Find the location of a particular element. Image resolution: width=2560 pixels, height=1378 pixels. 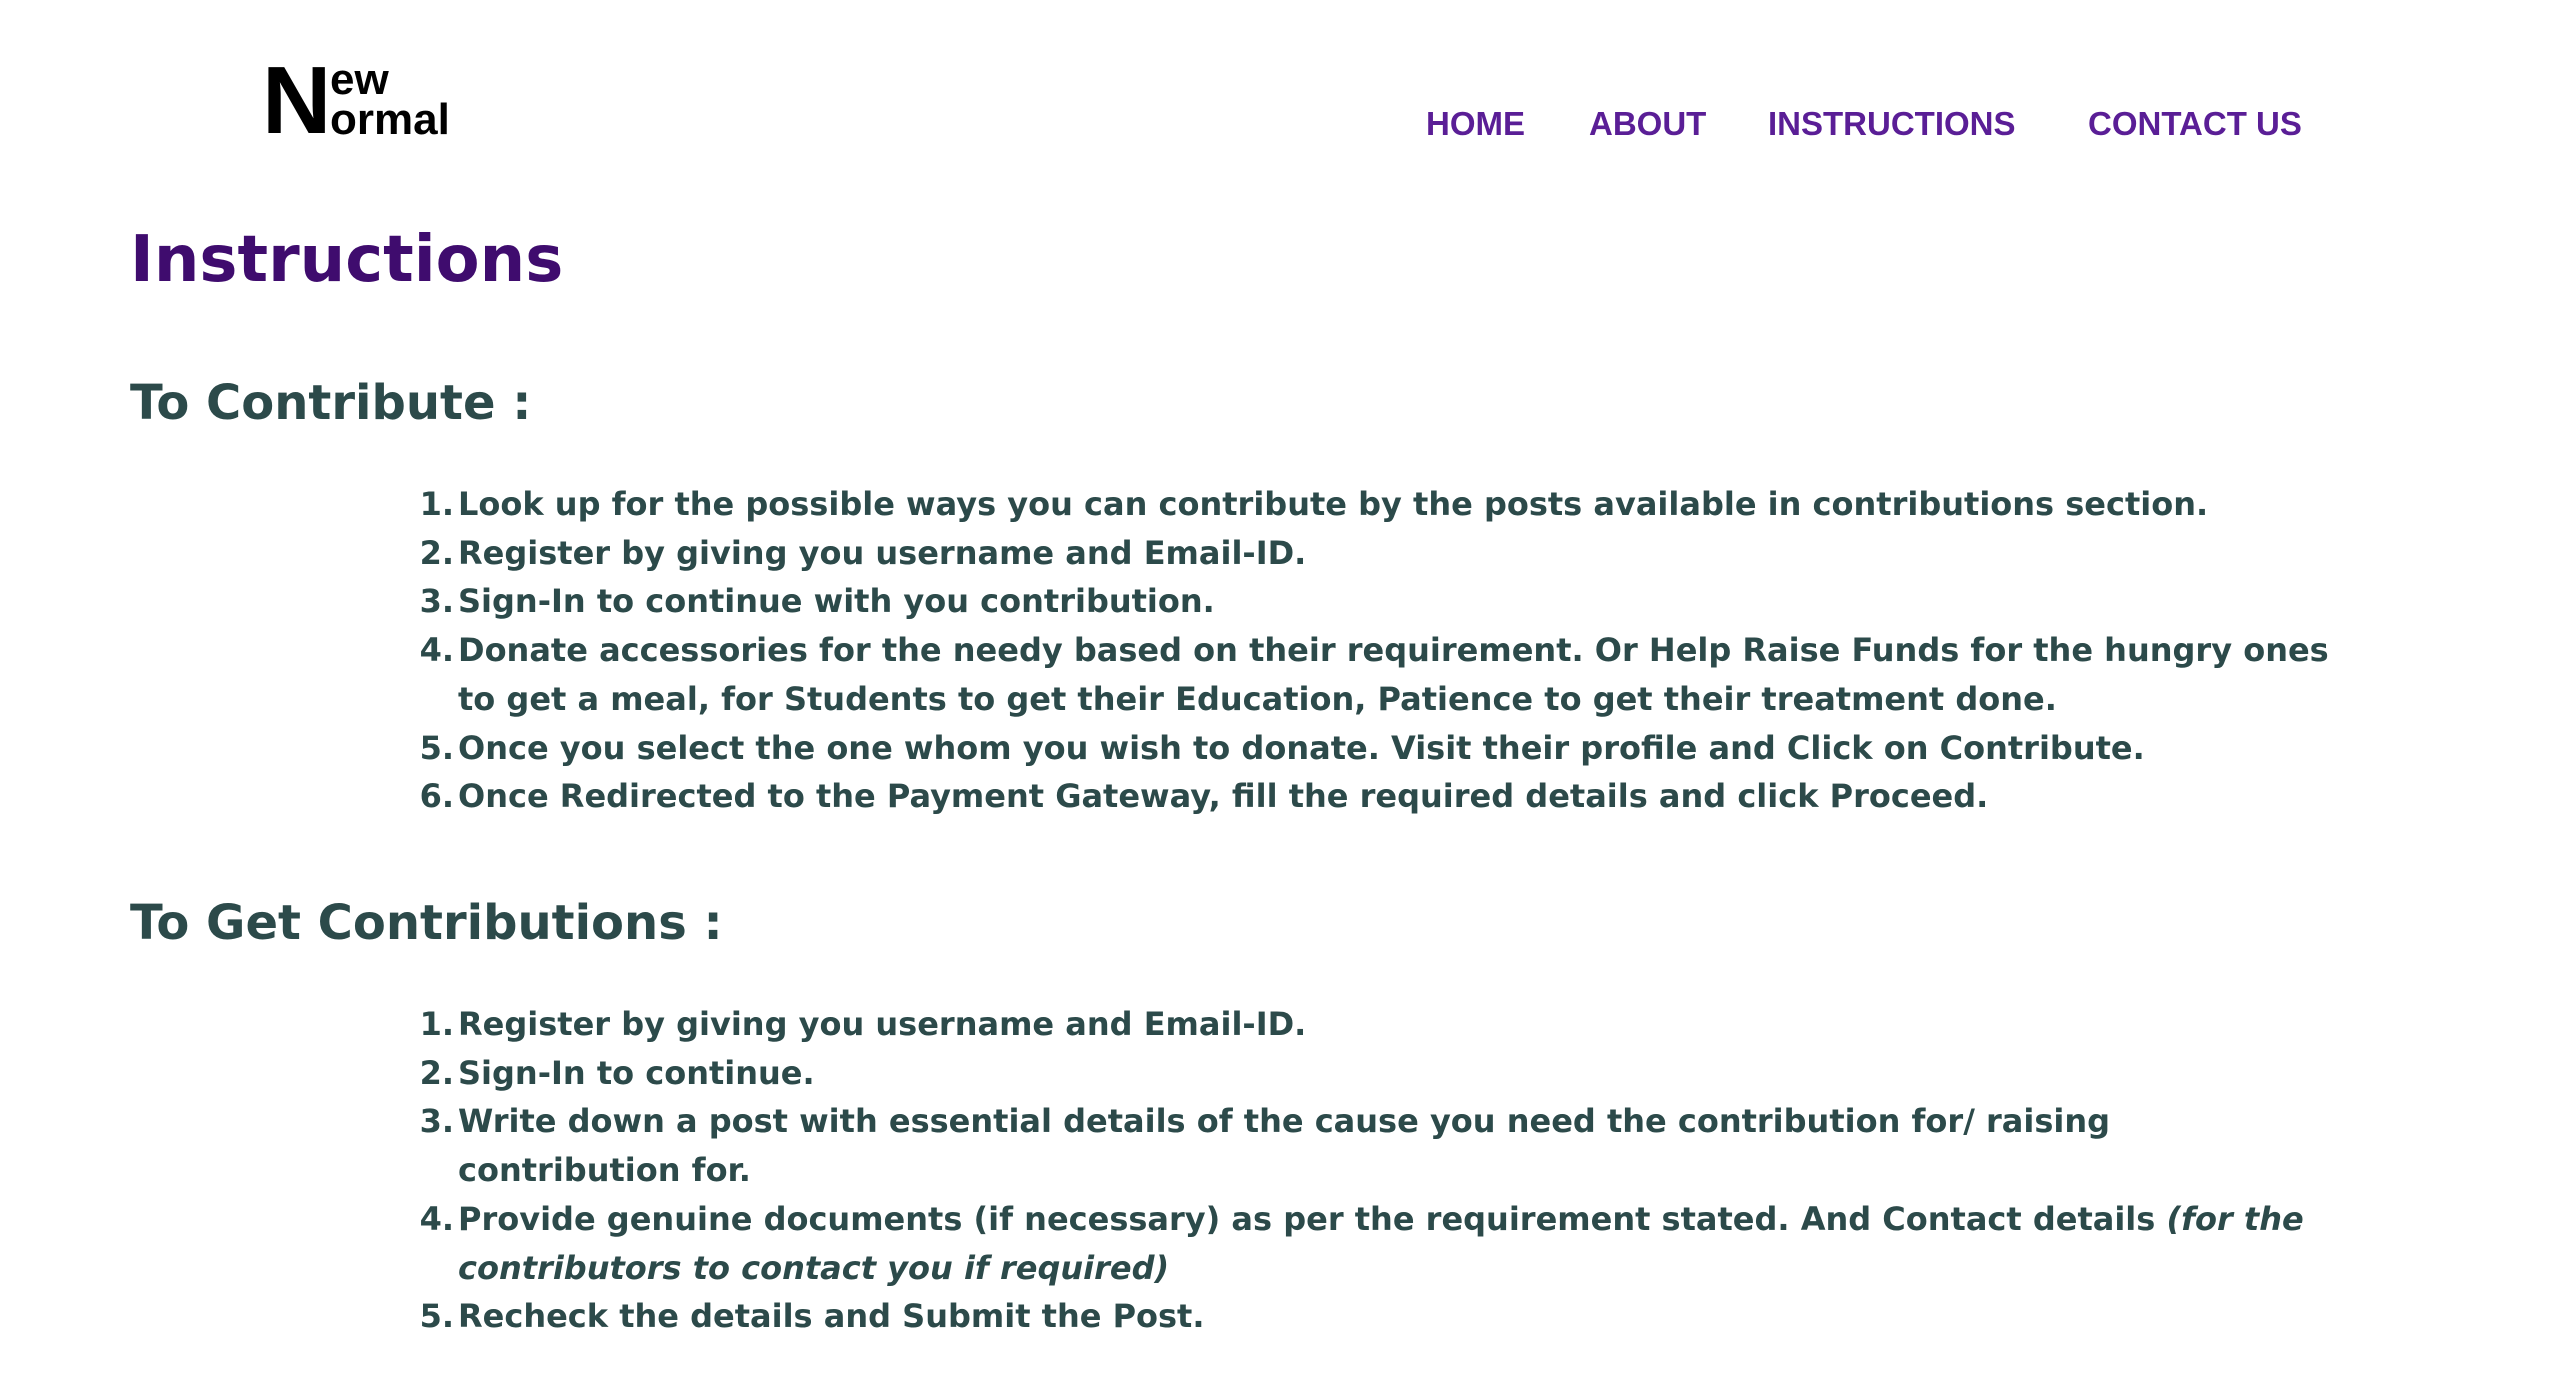

list-item: 2. Sign-In to continue. is located at coordinates (1379, 1073).